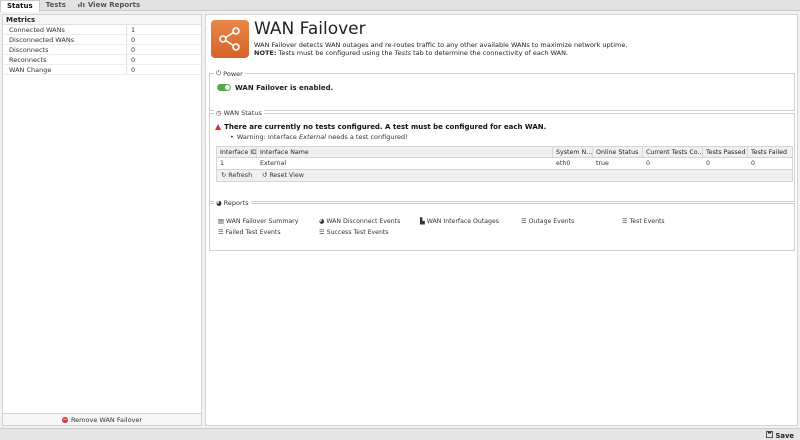 Image resolution: width=800 pixels, height=440 pixels. What do you see at coordinates (102, 60) in the screenshot?
I see `metric-row: Reconnects 0` at bounding box center [102, 60].